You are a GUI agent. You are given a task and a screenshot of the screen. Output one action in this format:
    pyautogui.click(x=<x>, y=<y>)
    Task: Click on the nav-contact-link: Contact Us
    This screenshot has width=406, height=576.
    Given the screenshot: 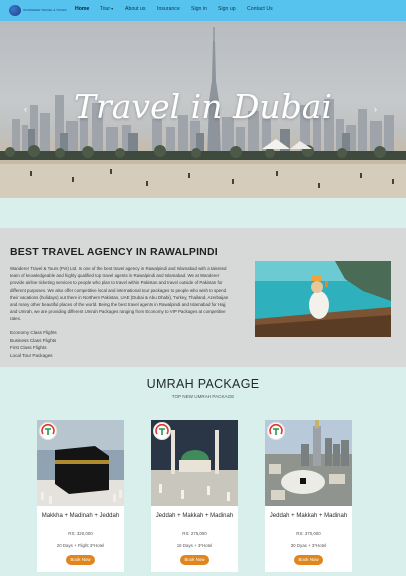 What is the action you would take?
    pyautogui.click(x=260, y=9)
    